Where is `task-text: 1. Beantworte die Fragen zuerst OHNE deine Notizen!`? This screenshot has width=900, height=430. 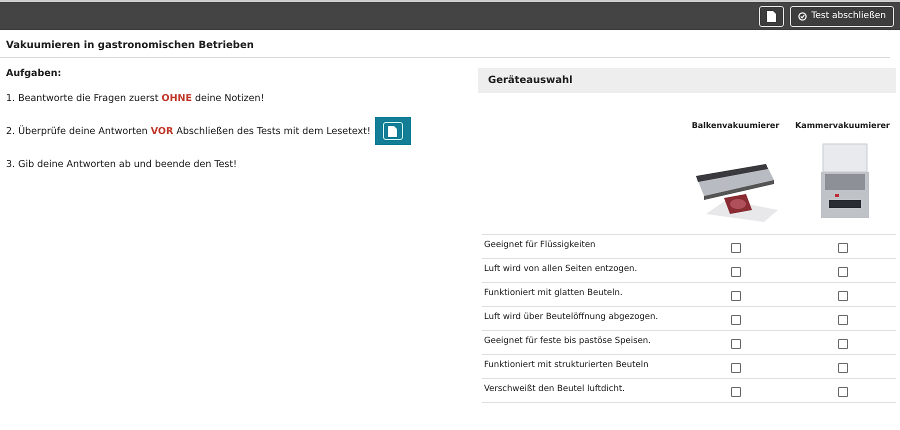 task-text: 1. Beantworte die Fragen zuerst OHNE deine Notizen! is located at coordinates (135, 98).